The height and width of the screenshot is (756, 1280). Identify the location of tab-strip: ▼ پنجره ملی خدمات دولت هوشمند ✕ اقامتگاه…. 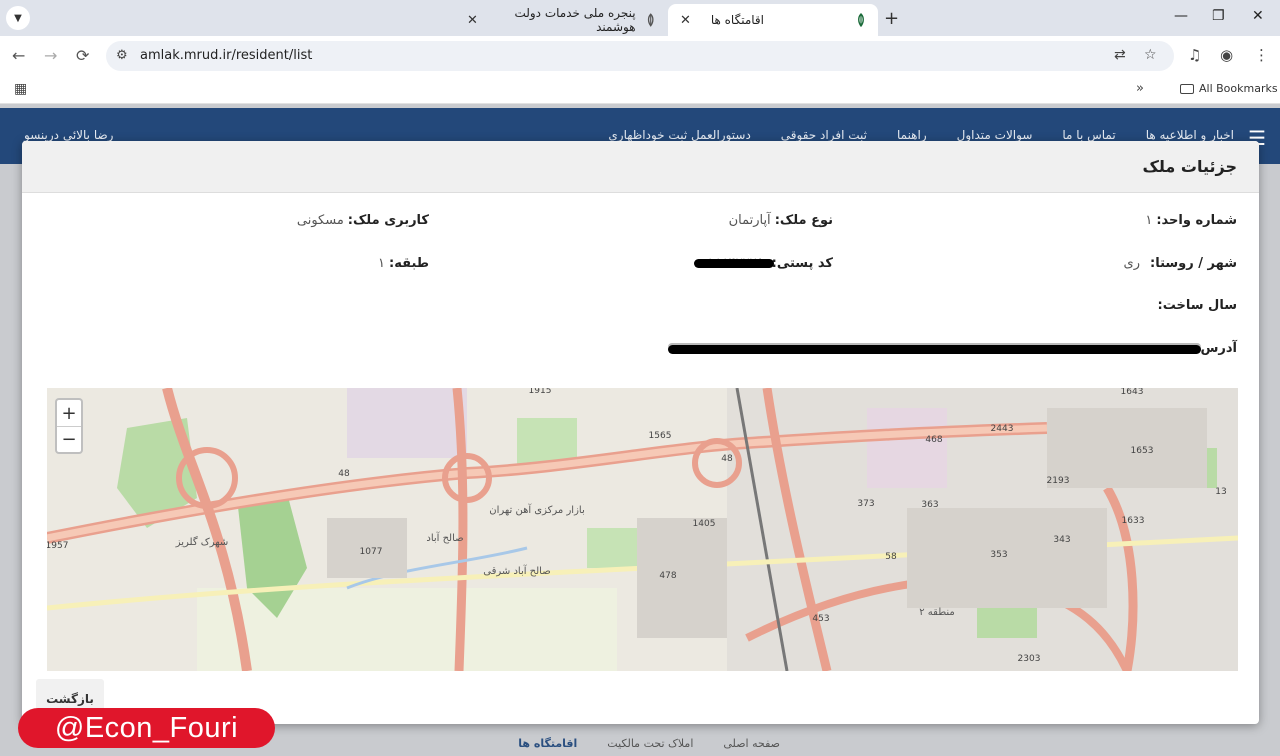
(640, 18).